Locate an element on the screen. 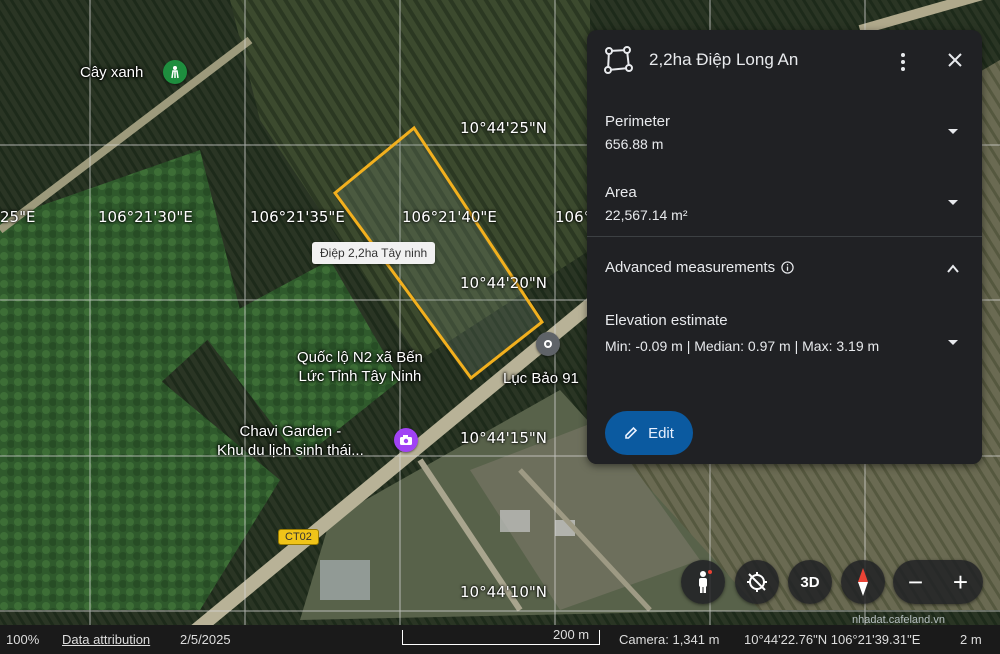 The image size is (1000, 654). place-label-quoc-lo: Quốc lộ N2 xã Bến Lức Tỉnh Tây Ninh is located at coordinates (360, 367).